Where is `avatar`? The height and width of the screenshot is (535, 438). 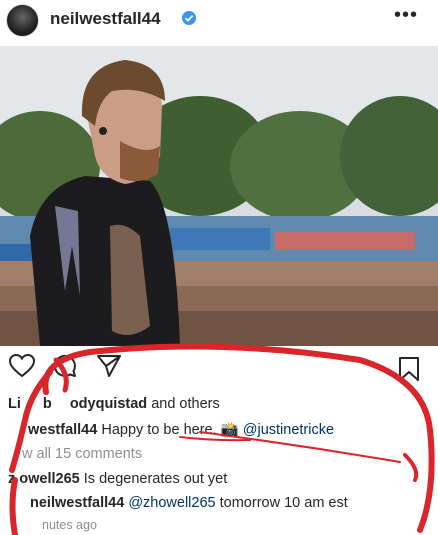 avatar is located at coordinates (22, 20).